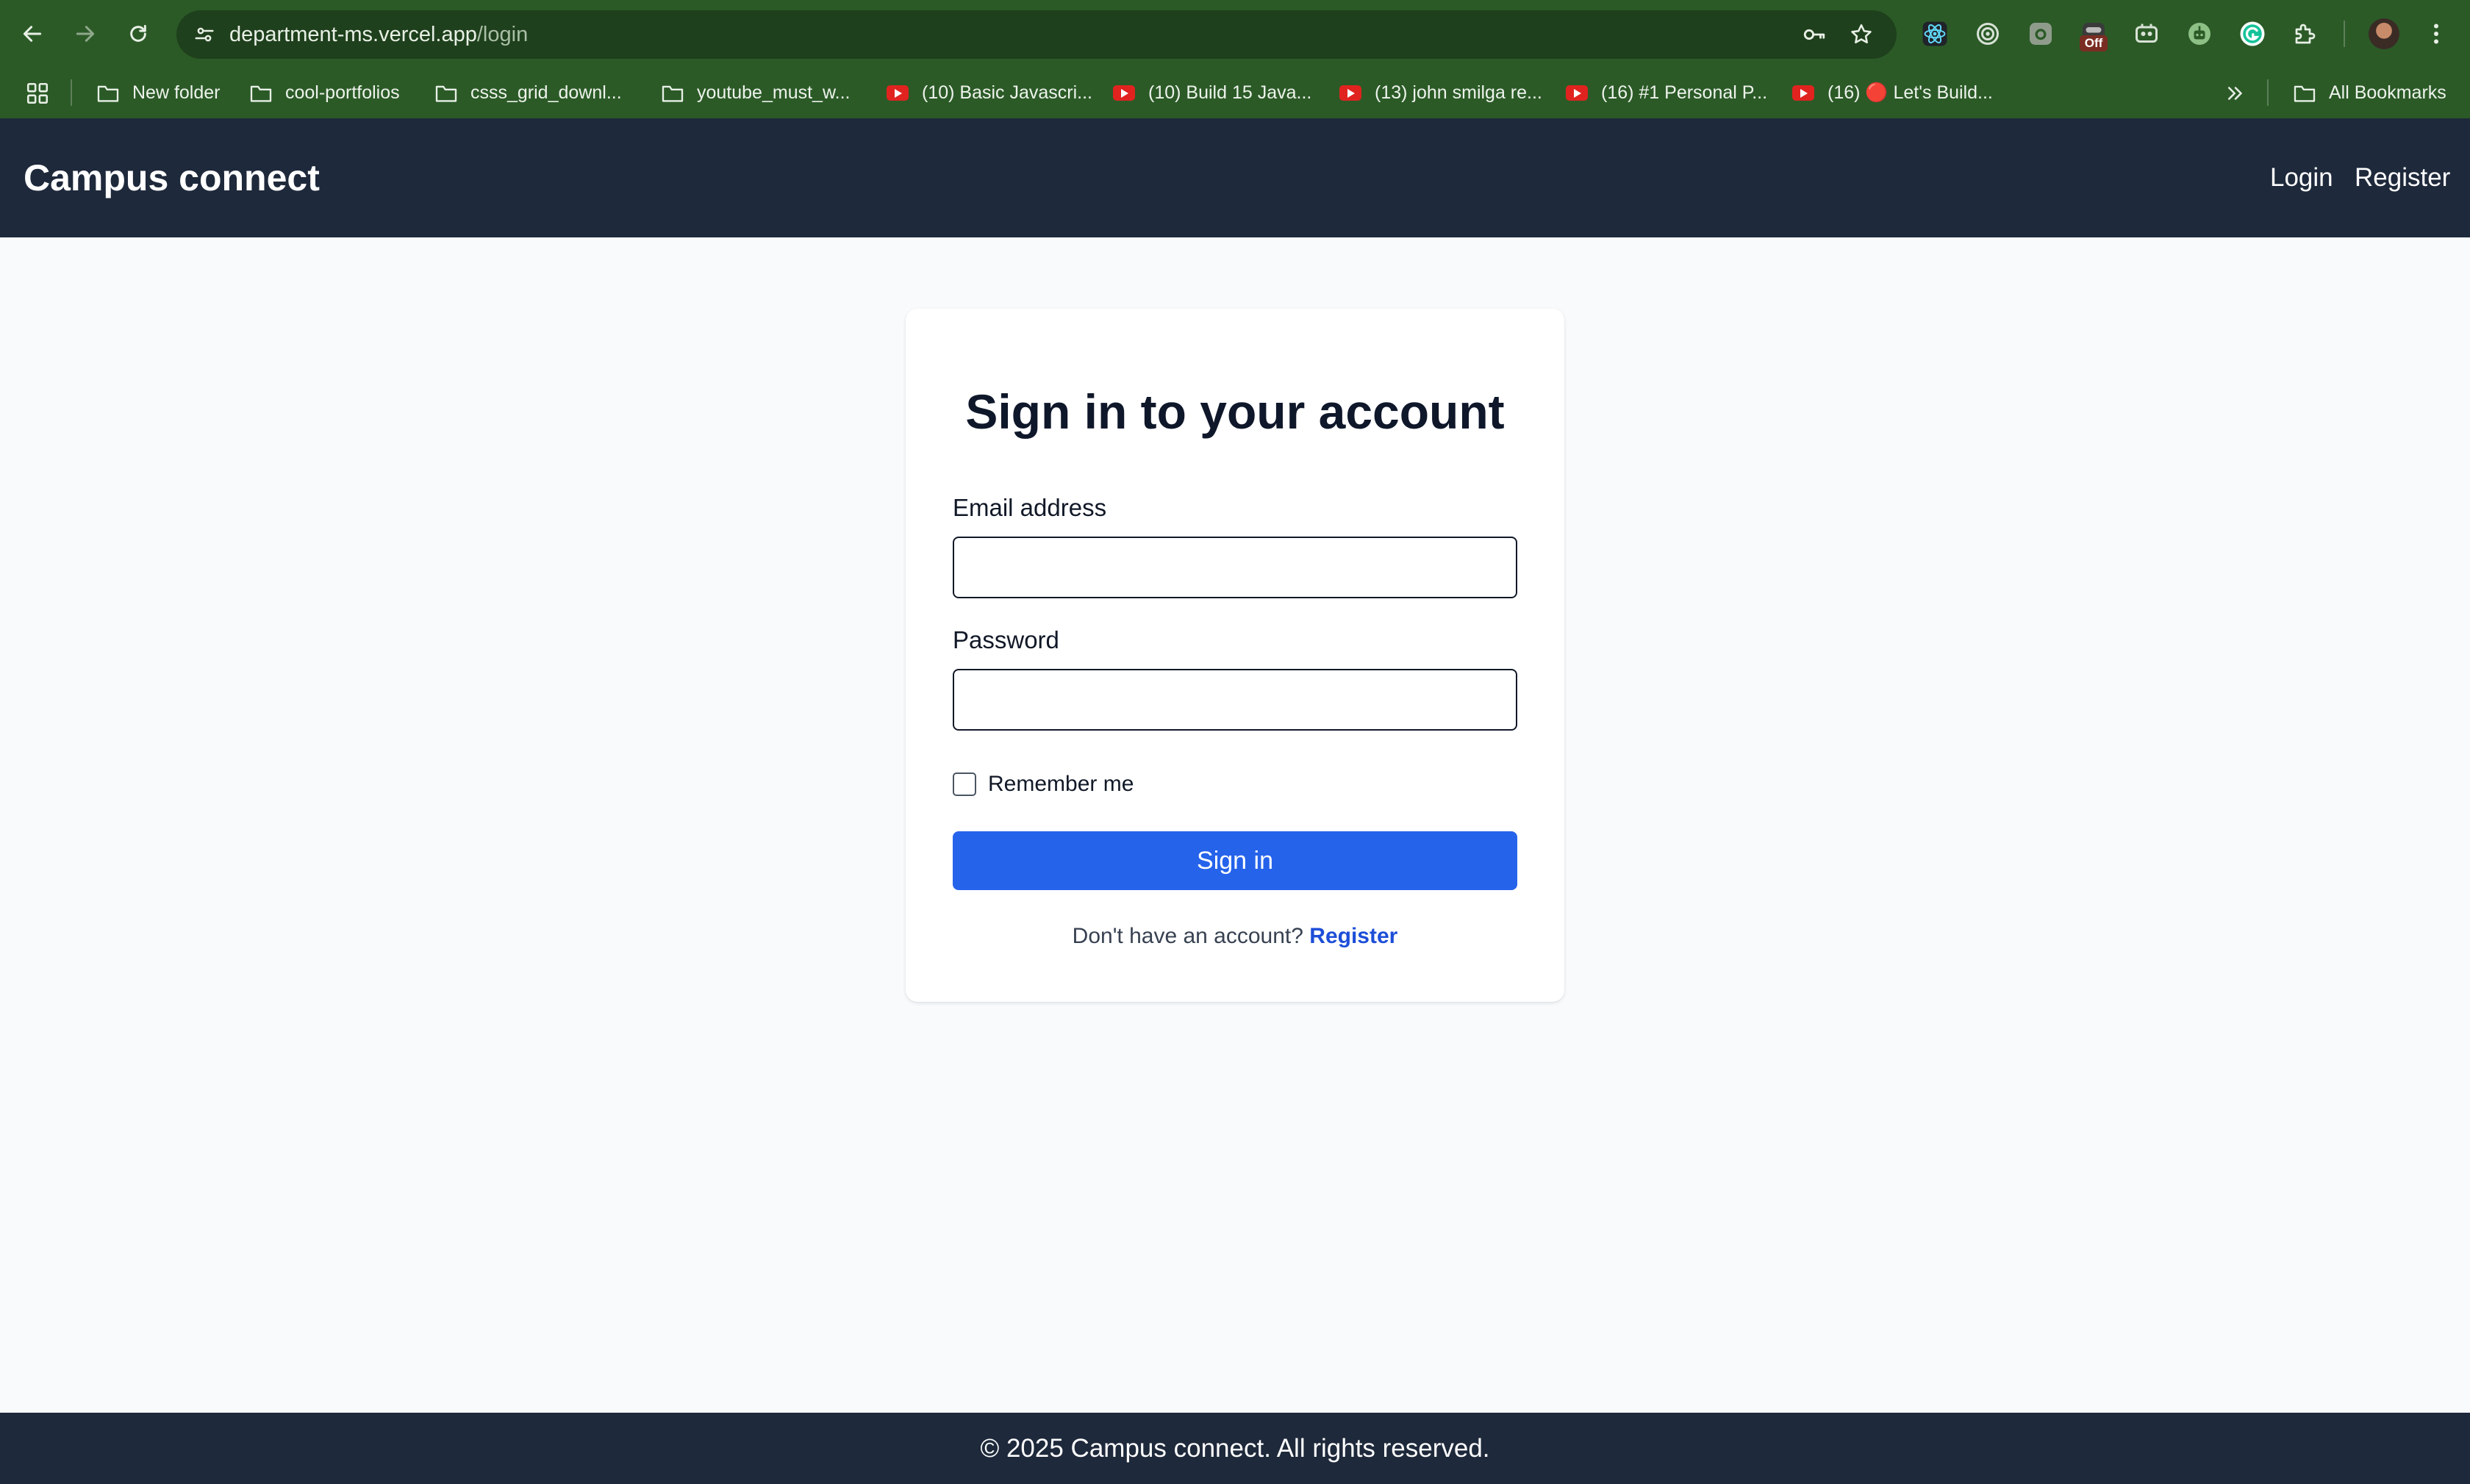 This screenshot has width=2470, height=1484. I want to click on extension-badge: Off, so click(2094, 43).